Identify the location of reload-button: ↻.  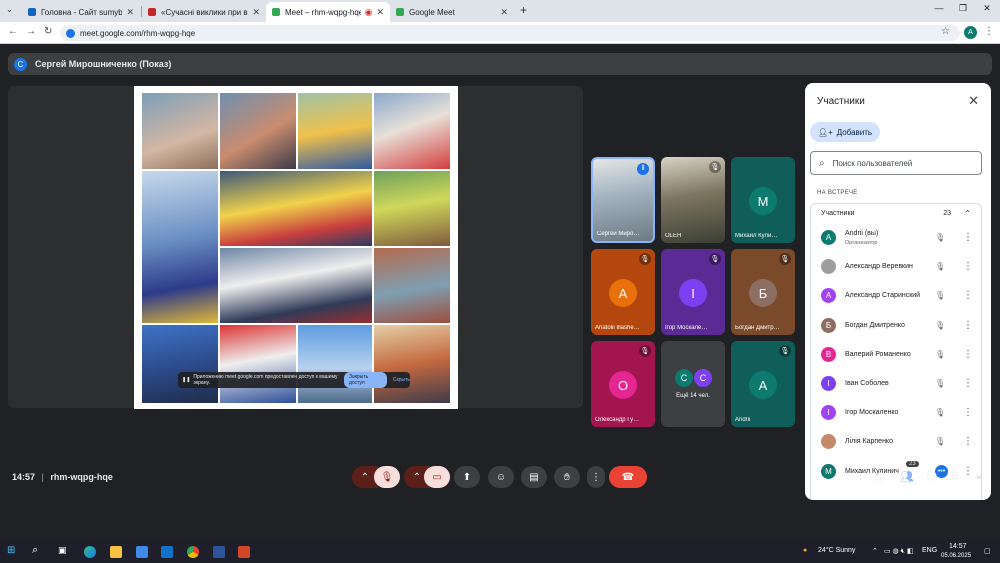
(48, 31).